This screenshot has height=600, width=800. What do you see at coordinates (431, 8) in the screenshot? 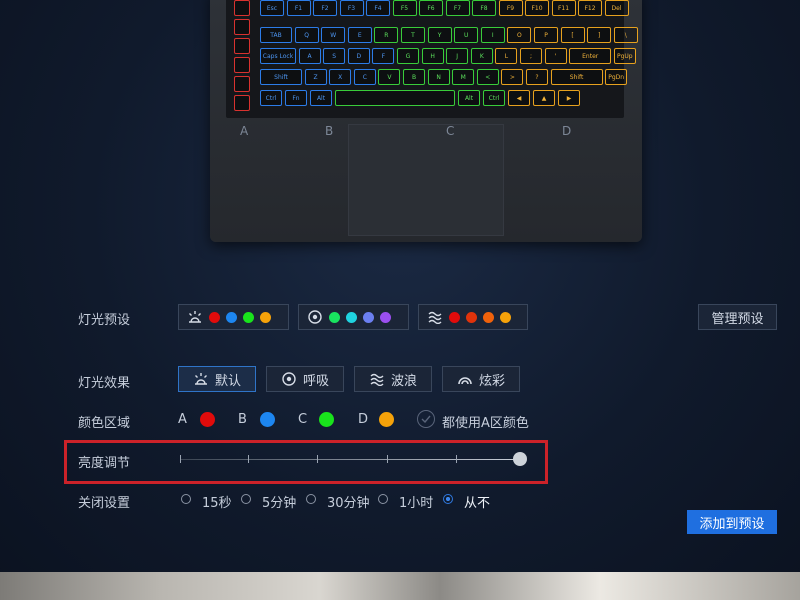
I see `keyboard-key: F6` at bounding box center [431, 8].